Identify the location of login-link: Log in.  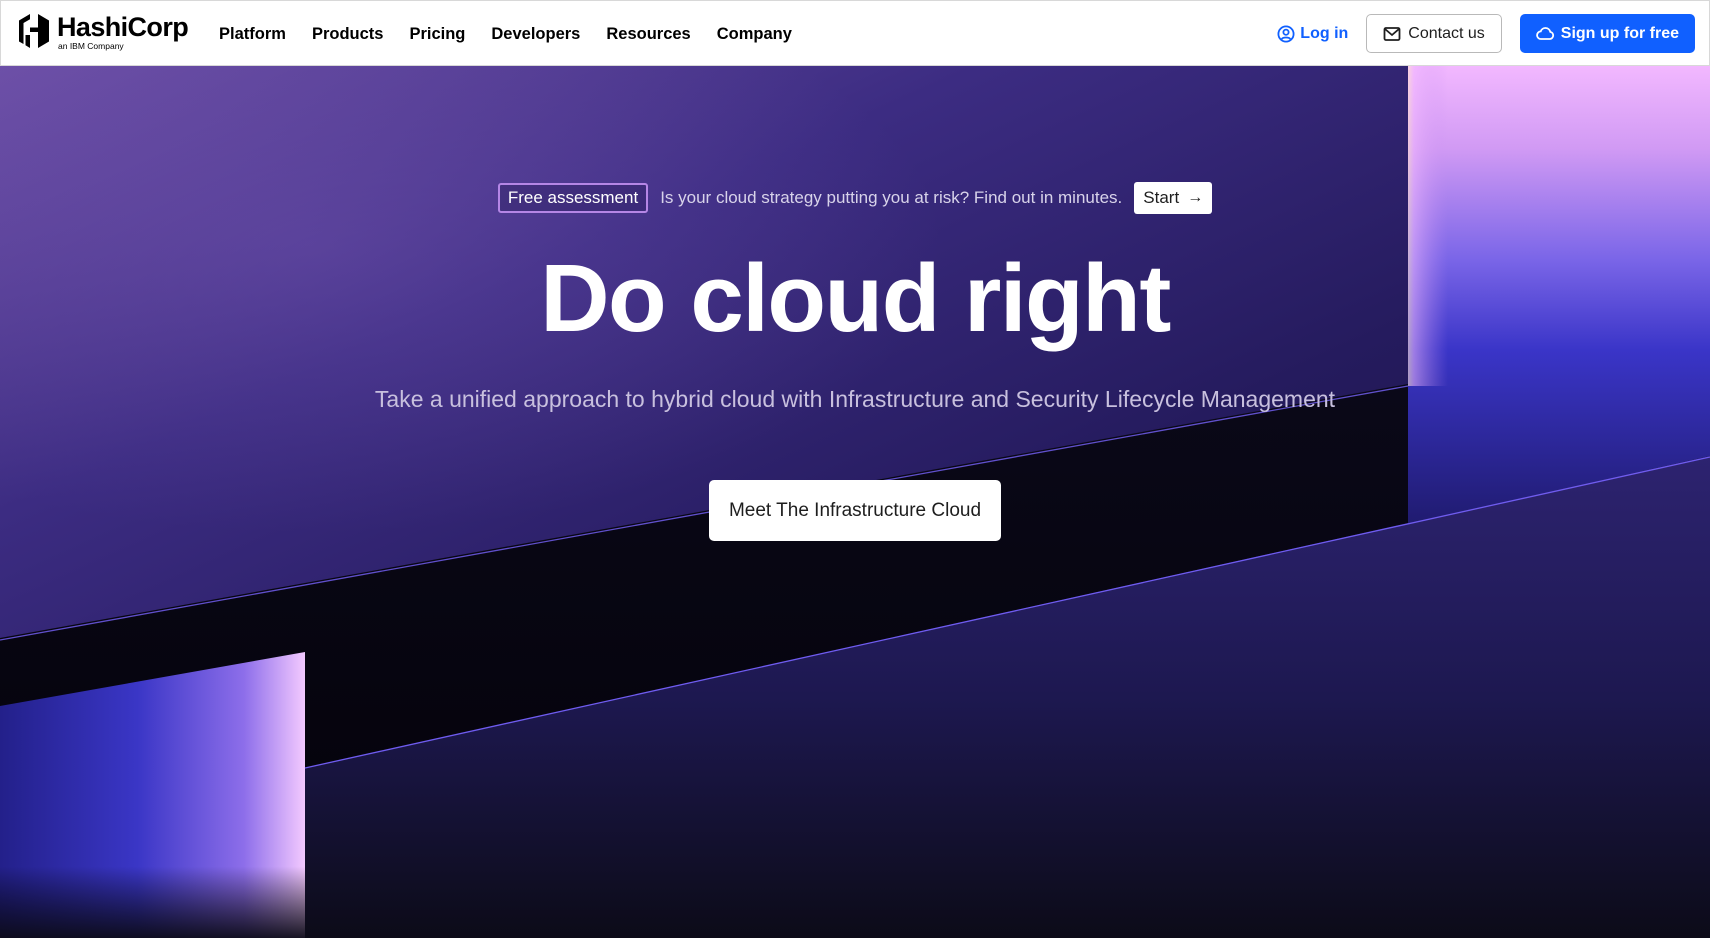
(1312, 34).